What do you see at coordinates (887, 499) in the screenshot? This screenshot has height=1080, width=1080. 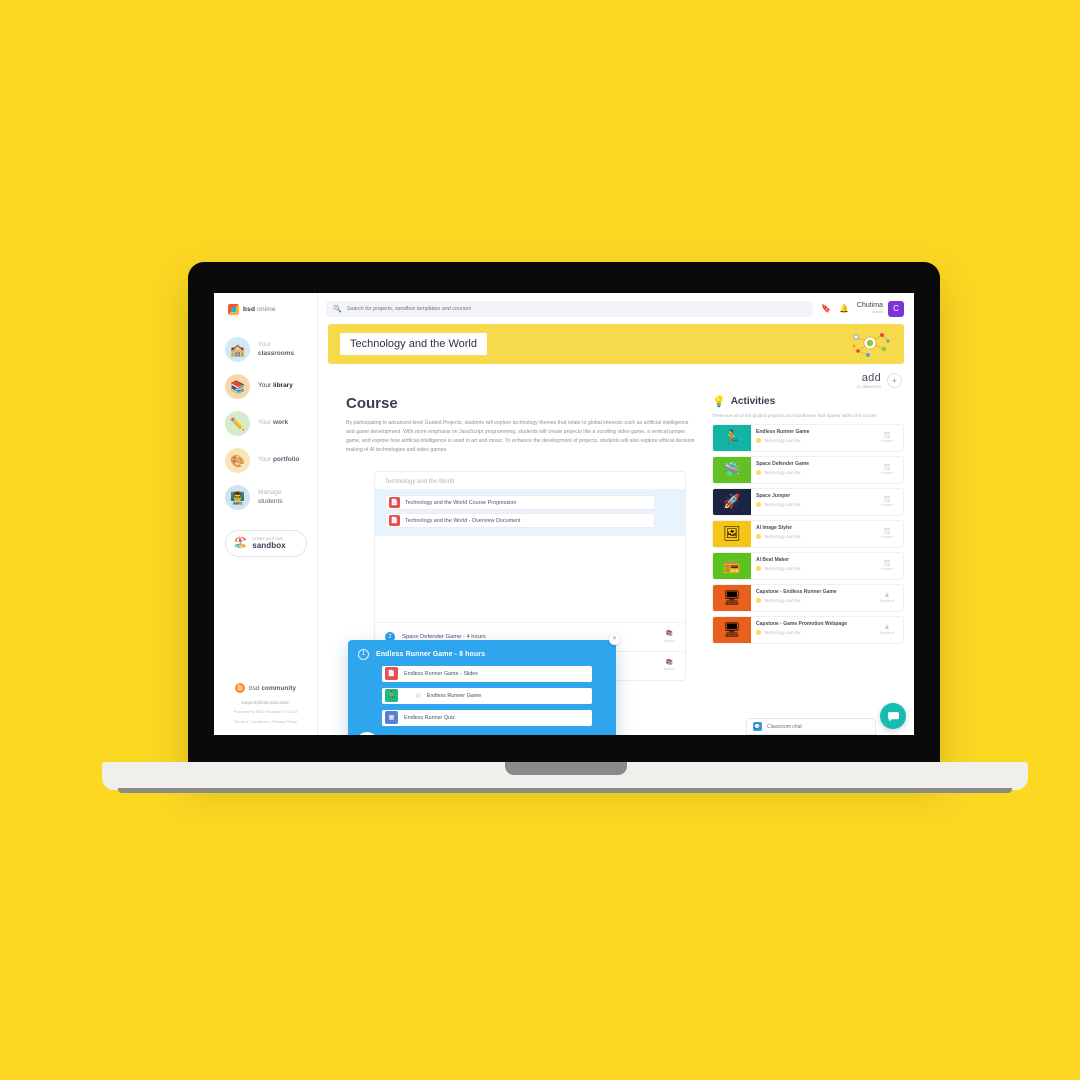 I see `activity-type-icon: 🗒` at bounding box center [887, 499].